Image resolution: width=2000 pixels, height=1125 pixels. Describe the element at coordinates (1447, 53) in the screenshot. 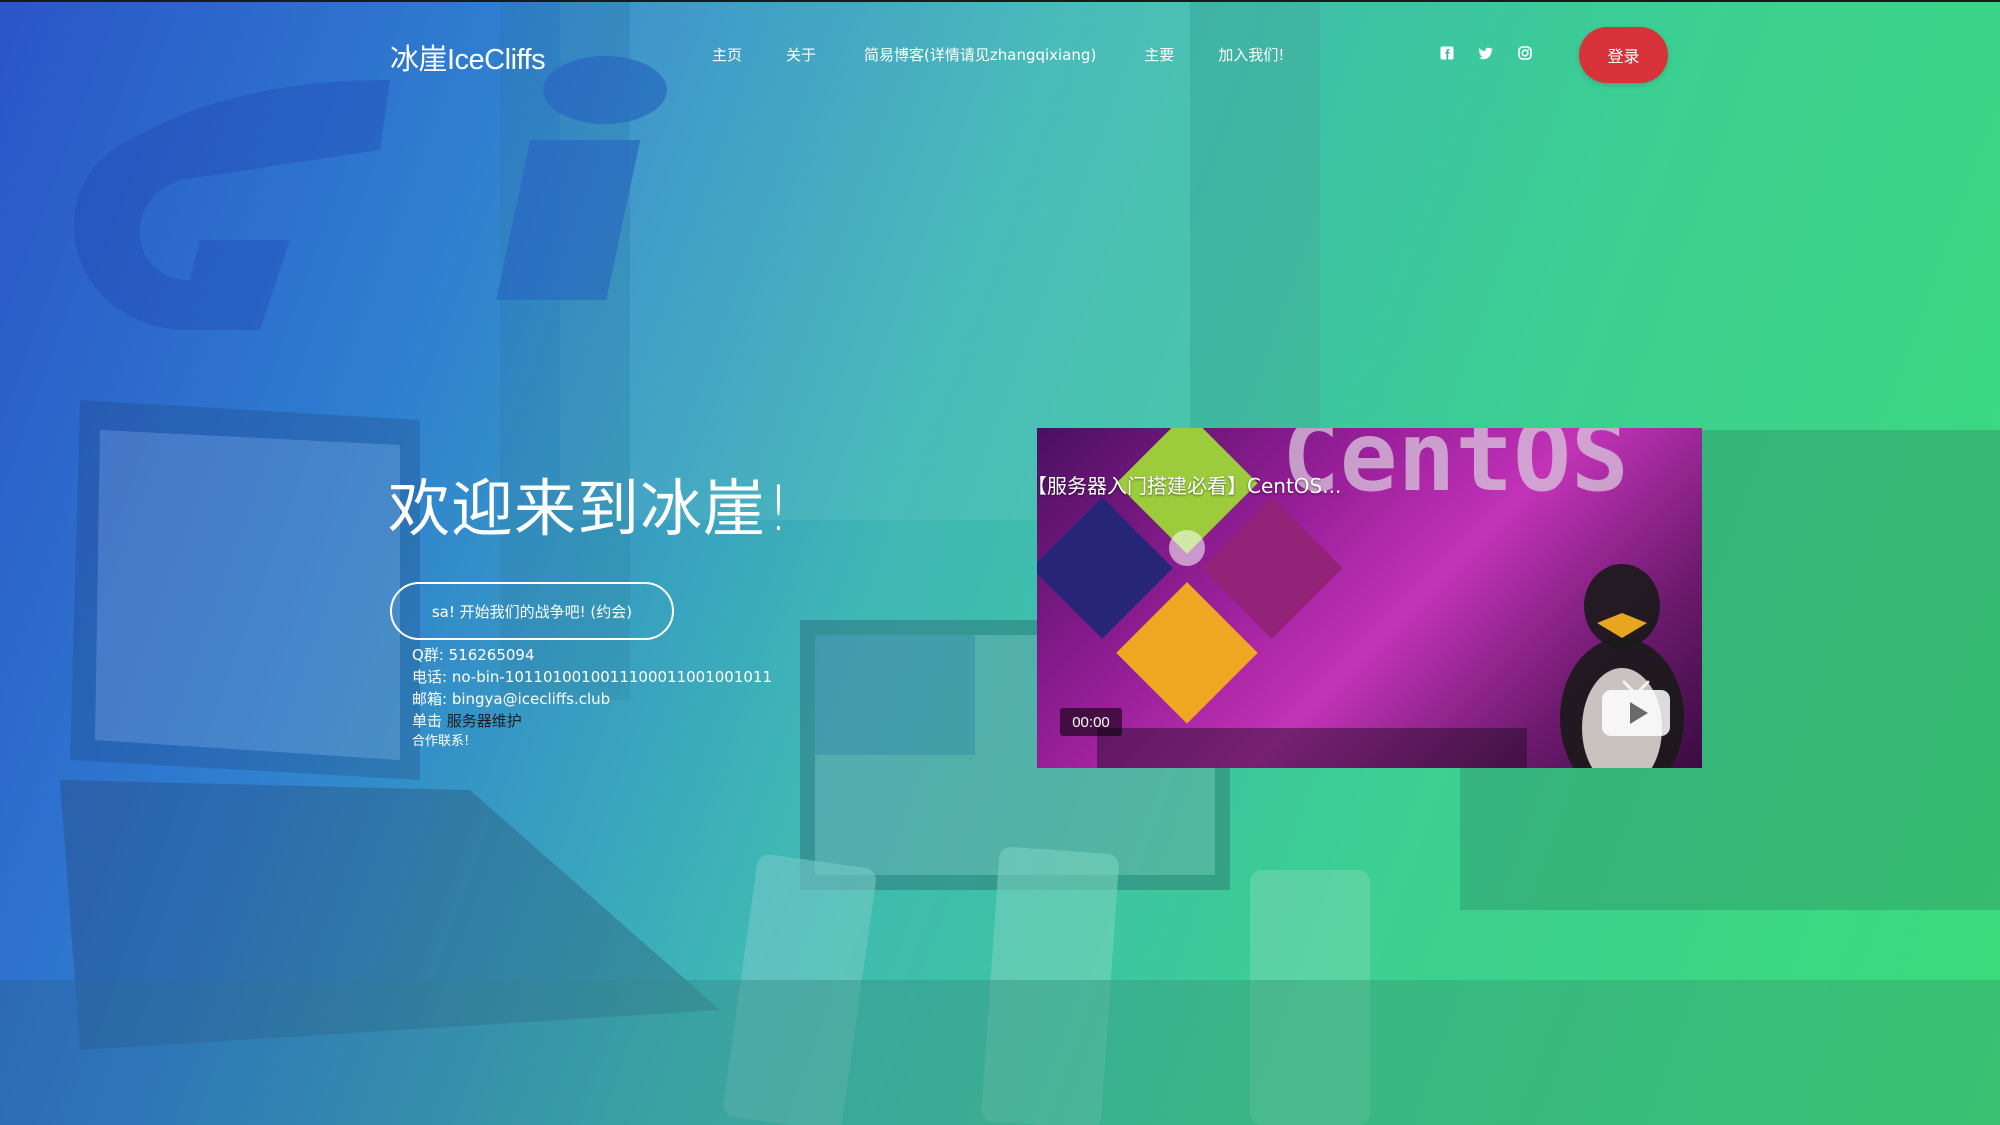

I see `facebook-icon` at that location.